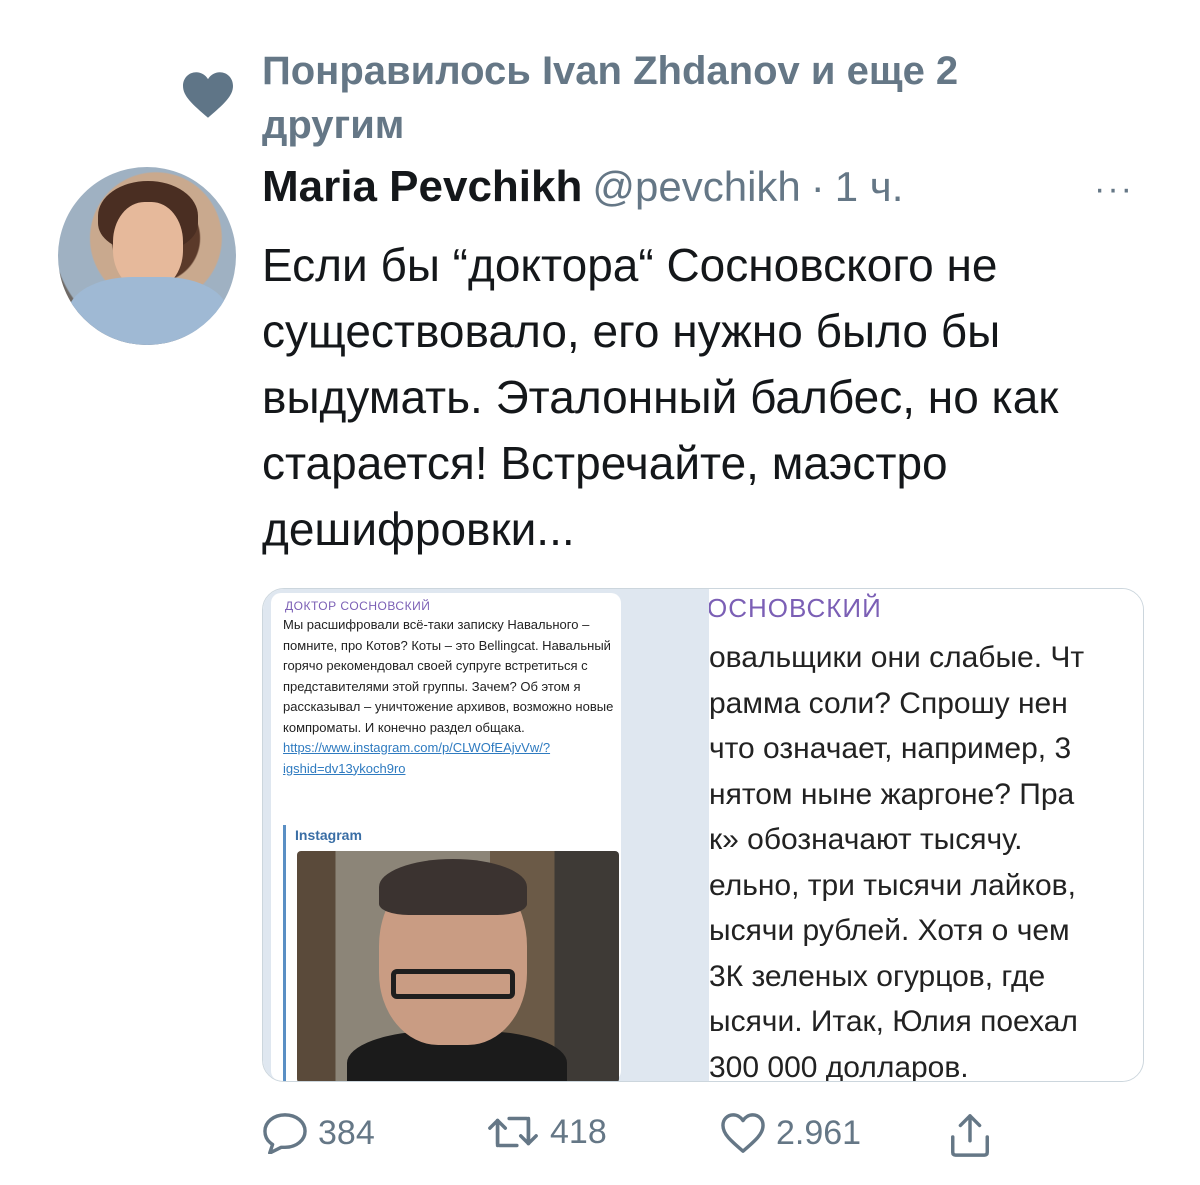  What do you see at coordinates (839, 1066) in the screenshot?
I see `zoomed-line: 300 000 долларов.` at bounding box center [839, 1066].